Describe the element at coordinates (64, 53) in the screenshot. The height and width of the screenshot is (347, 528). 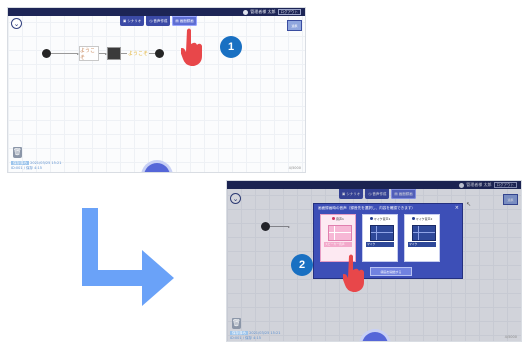
I see `flow-connector` at that location.